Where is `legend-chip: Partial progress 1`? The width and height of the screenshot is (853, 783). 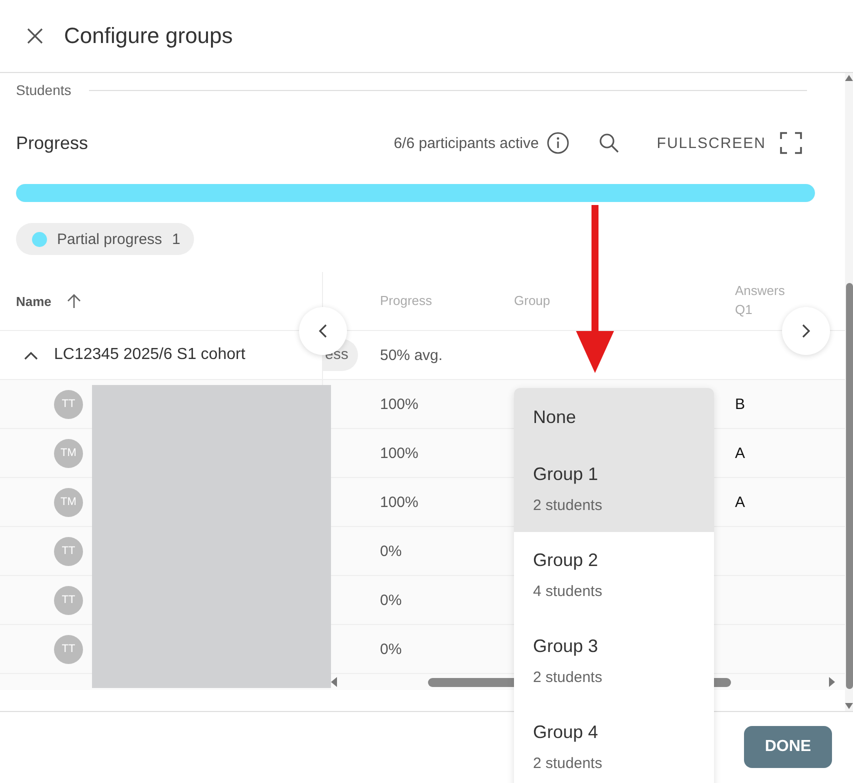
legend-chip: Partial progress 1 is located at coordinates (105, 239).